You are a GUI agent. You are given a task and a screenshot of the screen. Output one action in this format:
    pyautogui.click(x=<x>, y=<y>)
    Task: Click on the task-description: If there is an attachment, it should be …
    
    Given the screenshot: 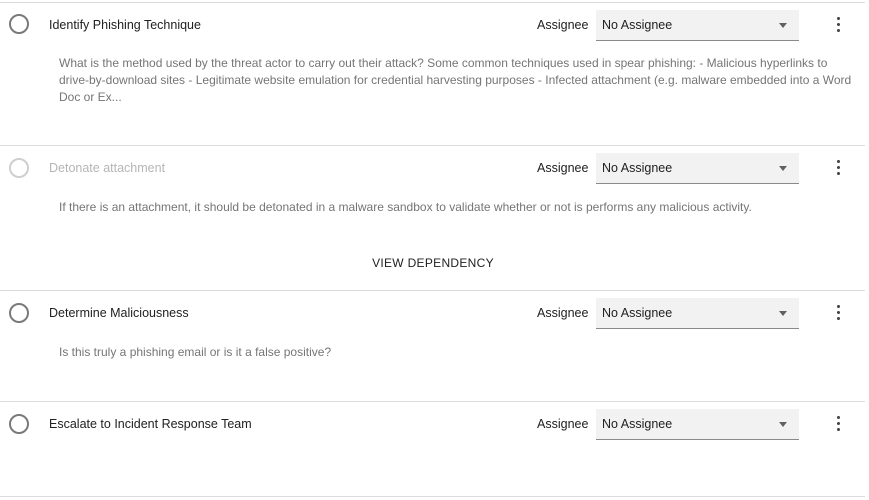 What is the action you would take?
    pyautogui.click(x=405, y=207)
    